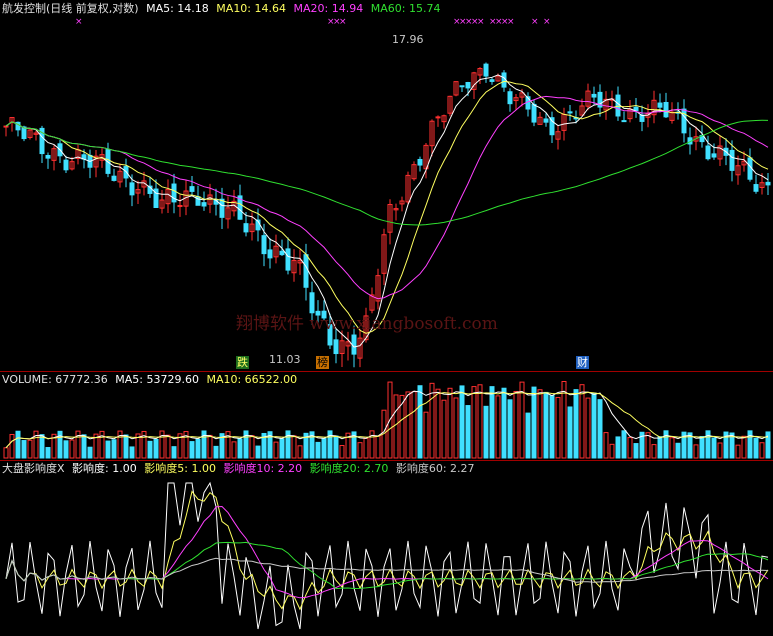  Describe the element at coordinates (582, 362) in the screenshot. I see `signal-cai-badge: 财` at that location.